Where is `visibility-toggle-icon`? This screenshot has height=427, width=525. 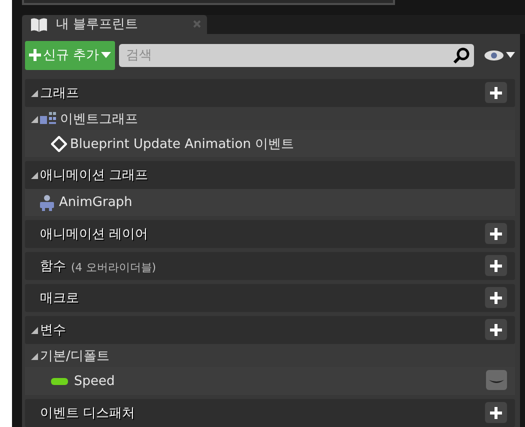
visibility-toggle-icon is located at coordinates (496, 380).